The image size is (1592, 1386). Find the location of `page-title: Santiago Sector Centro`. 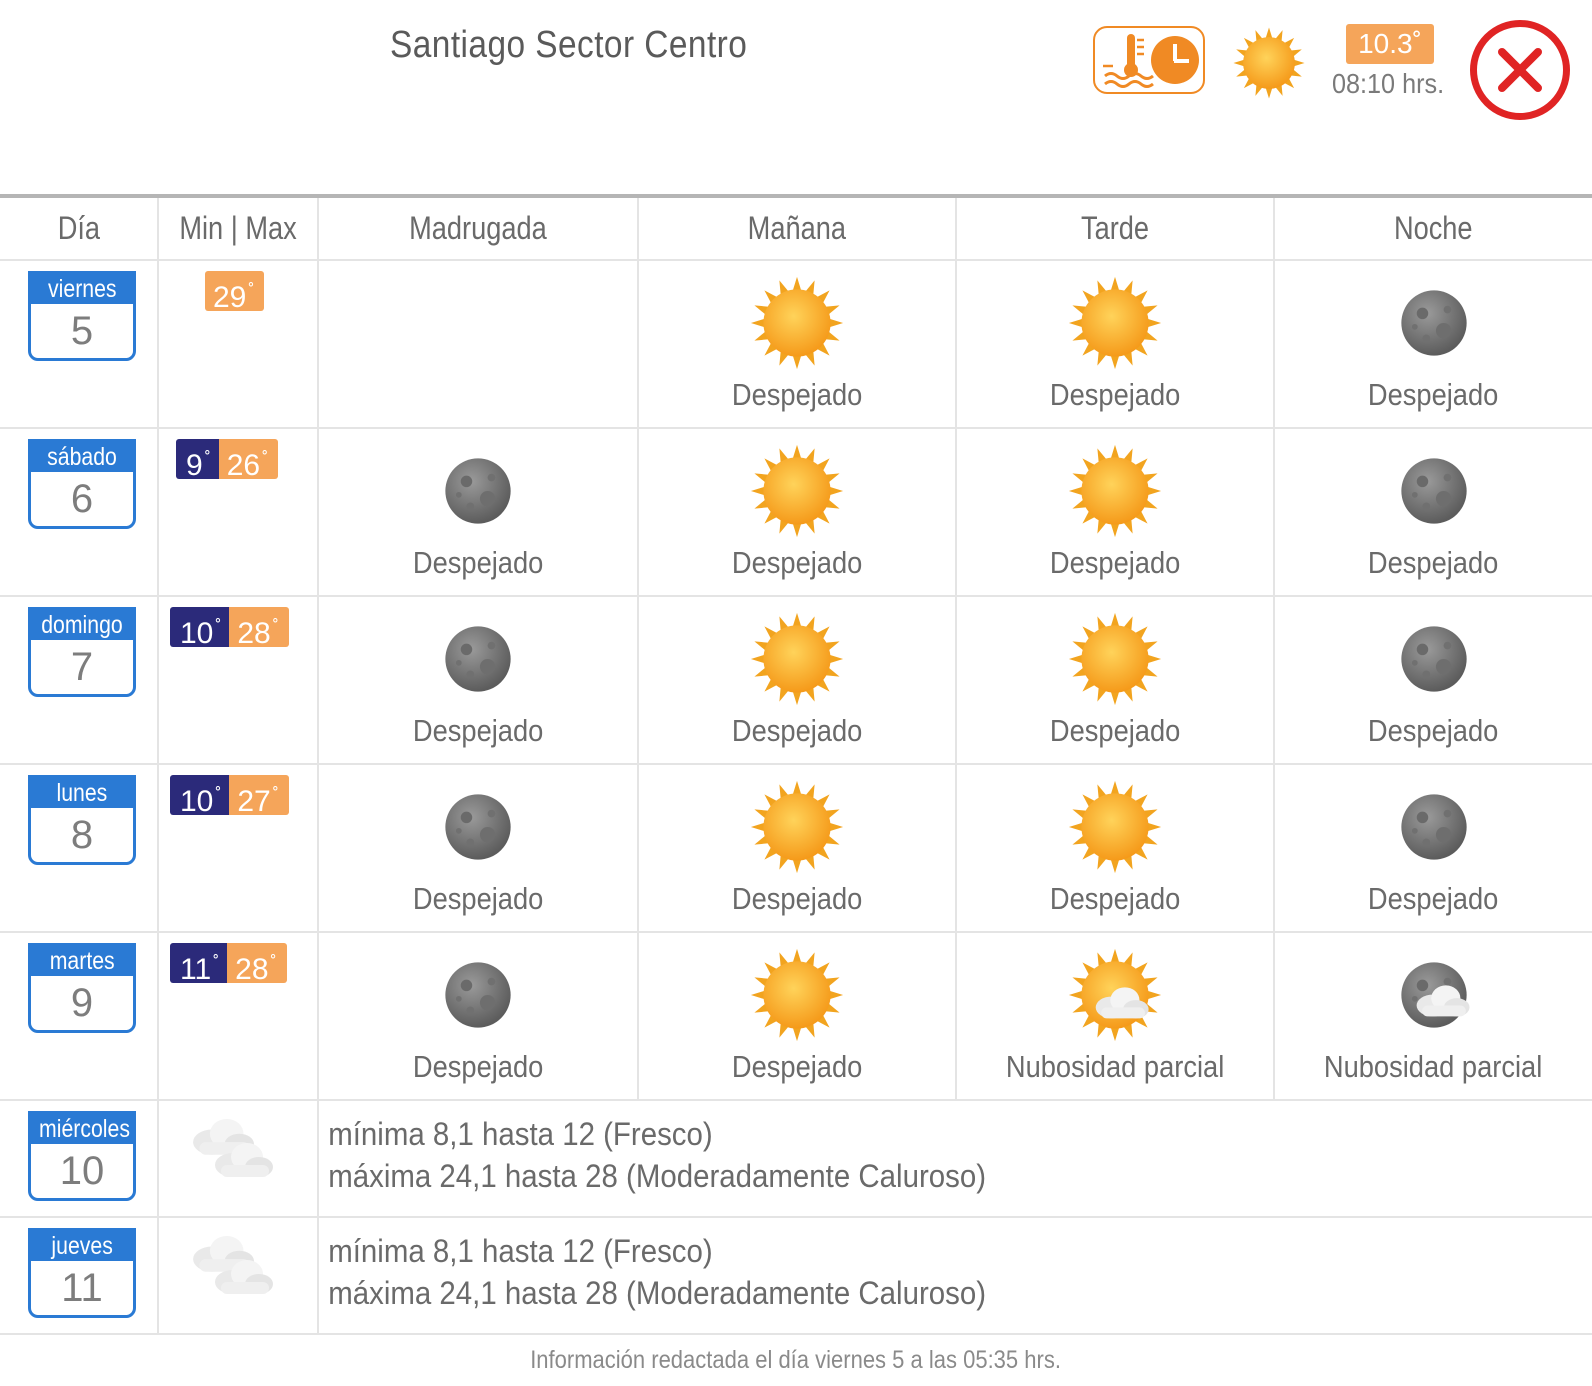

page-title: Santiago Sector Centro is located at coordinates (569, 45).